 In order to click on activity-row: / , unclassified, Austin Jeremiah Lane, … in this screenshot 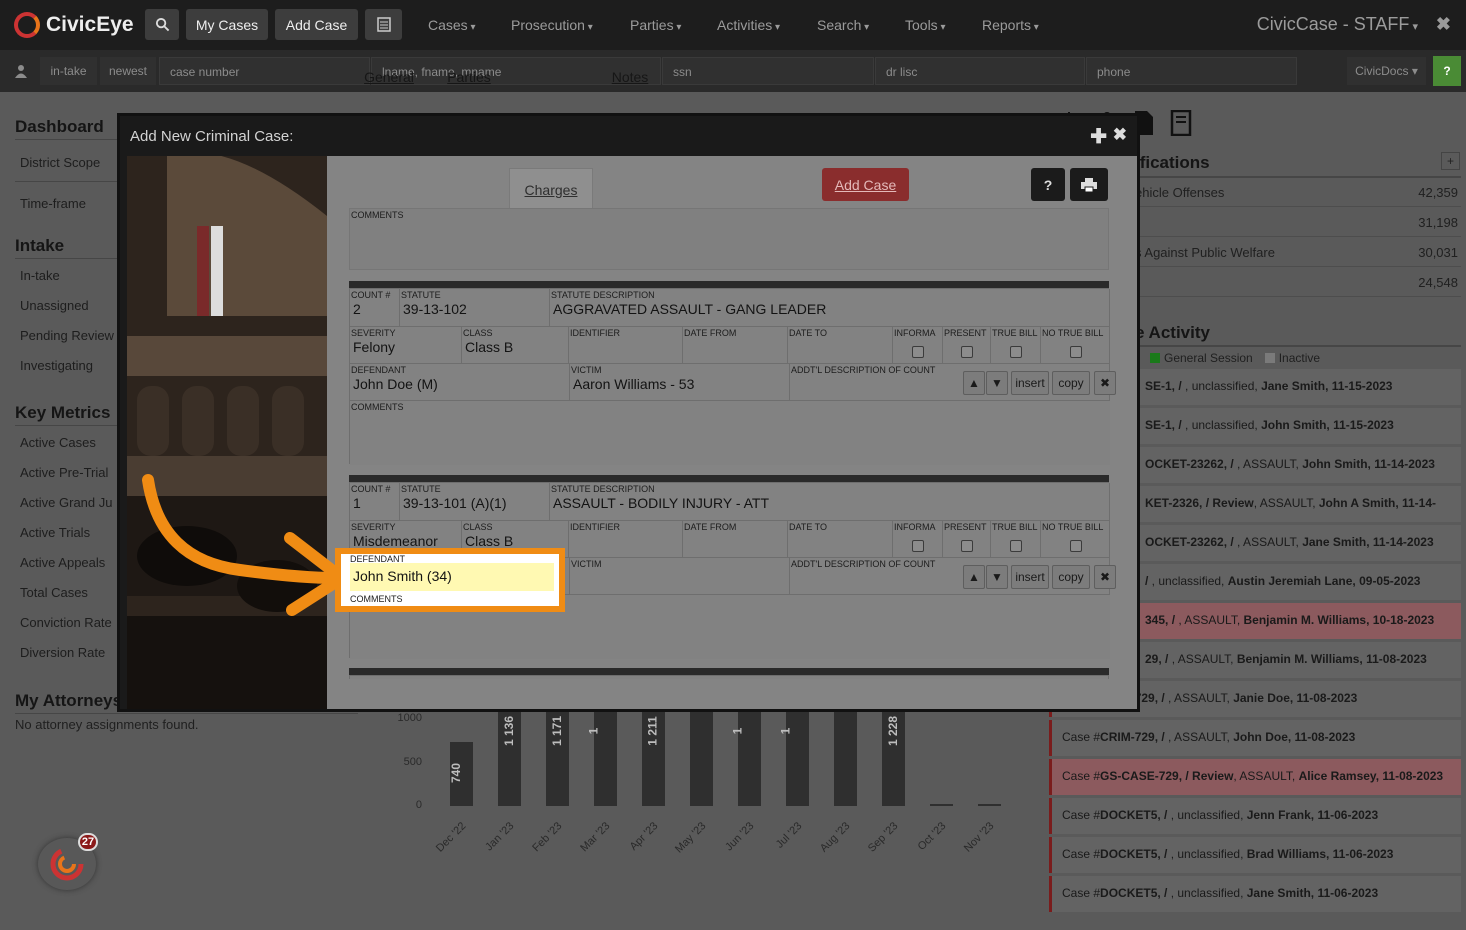, I will do `click(1298, 582)`.